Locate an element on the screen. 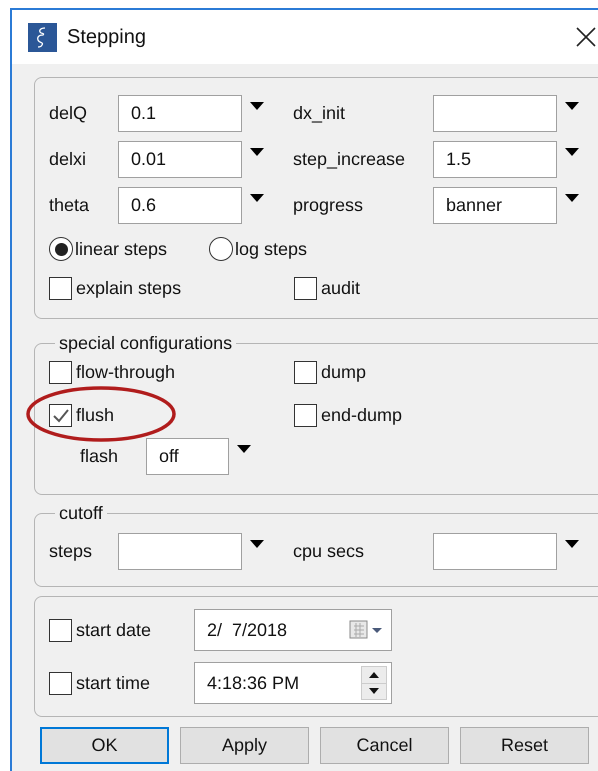 This screenshot has width=598, height=771. window-title: Stepping is located at coordinates (106, 37).